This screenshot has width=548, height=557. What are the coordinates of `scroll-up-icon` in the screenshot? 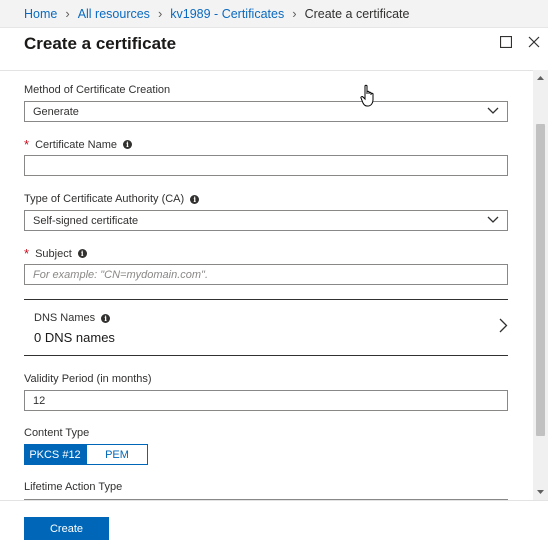 It's located at (540, 78).